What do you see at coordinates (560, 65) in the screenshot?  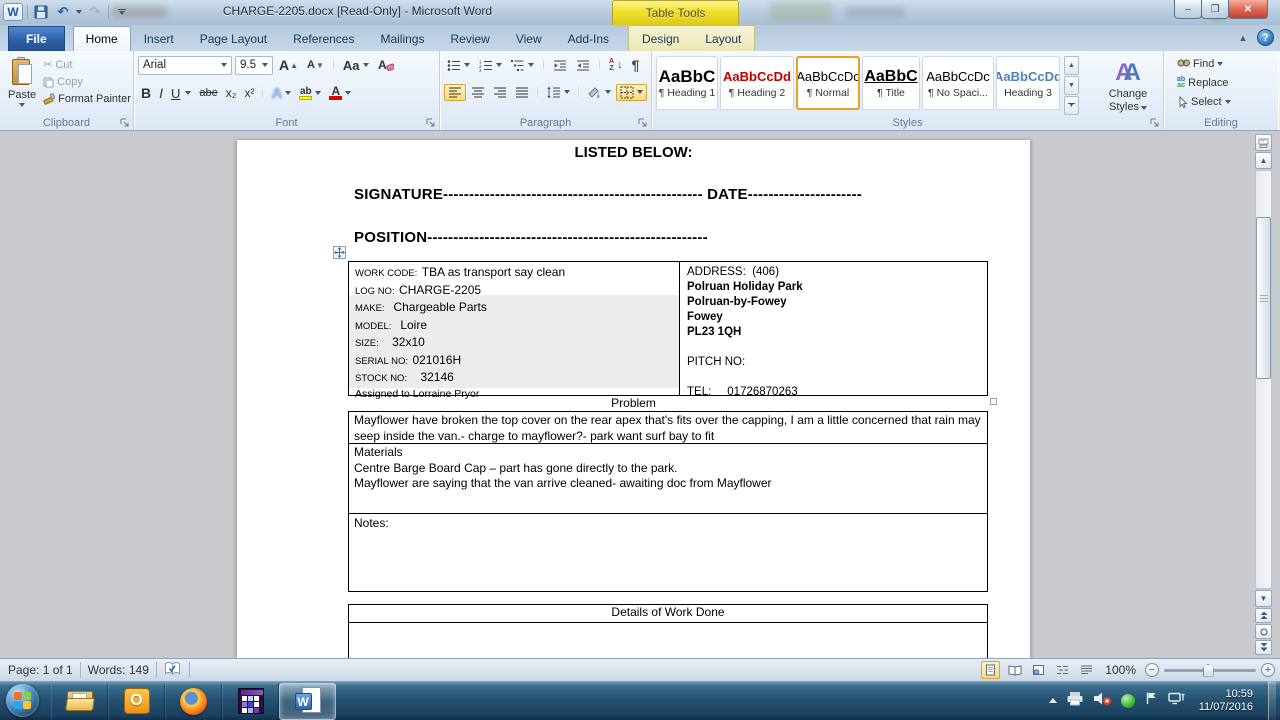 I see `decrease-indent-button` at bounding box center [560, 65].